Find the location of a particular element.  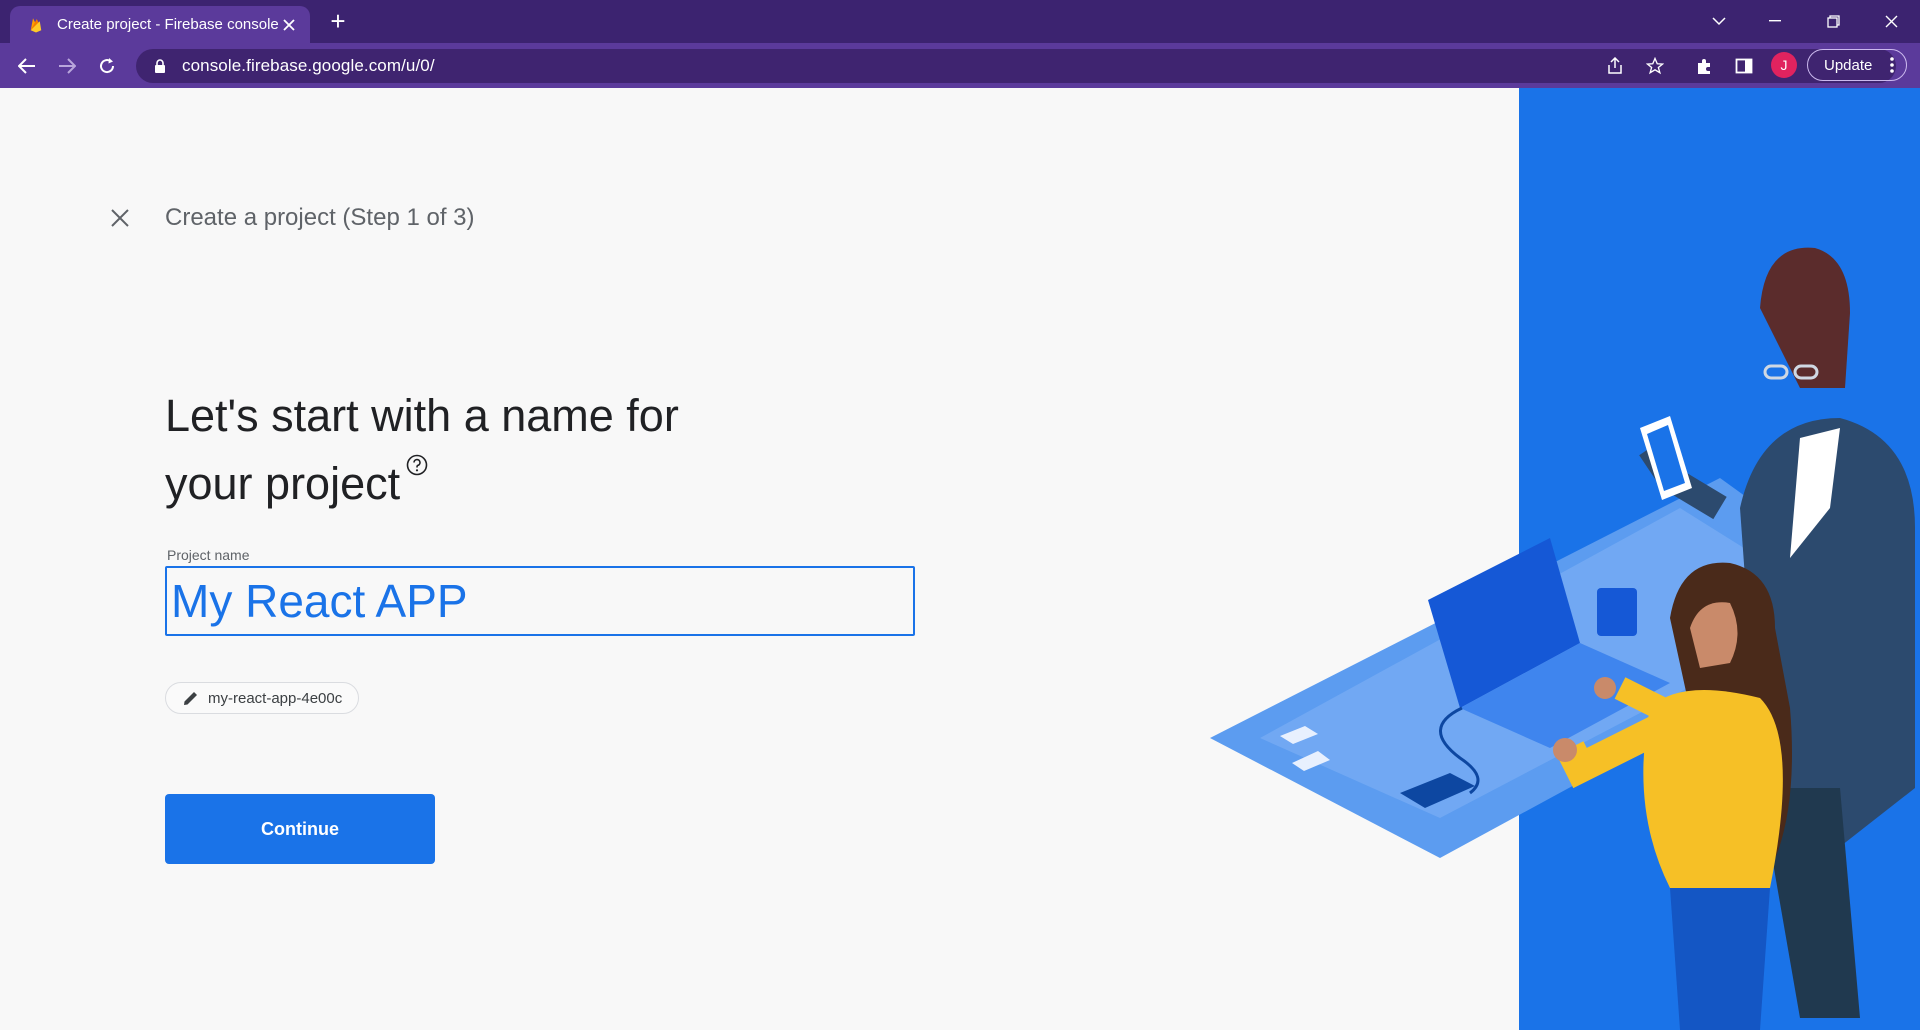

more-menu-icon is located at coordinates (1892, 67).